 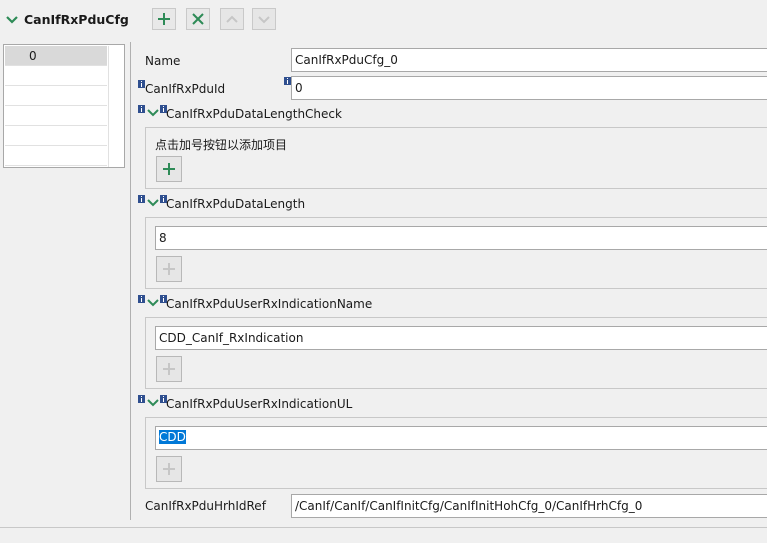 I want to click on move-down-button, so click(x=264, y=19).